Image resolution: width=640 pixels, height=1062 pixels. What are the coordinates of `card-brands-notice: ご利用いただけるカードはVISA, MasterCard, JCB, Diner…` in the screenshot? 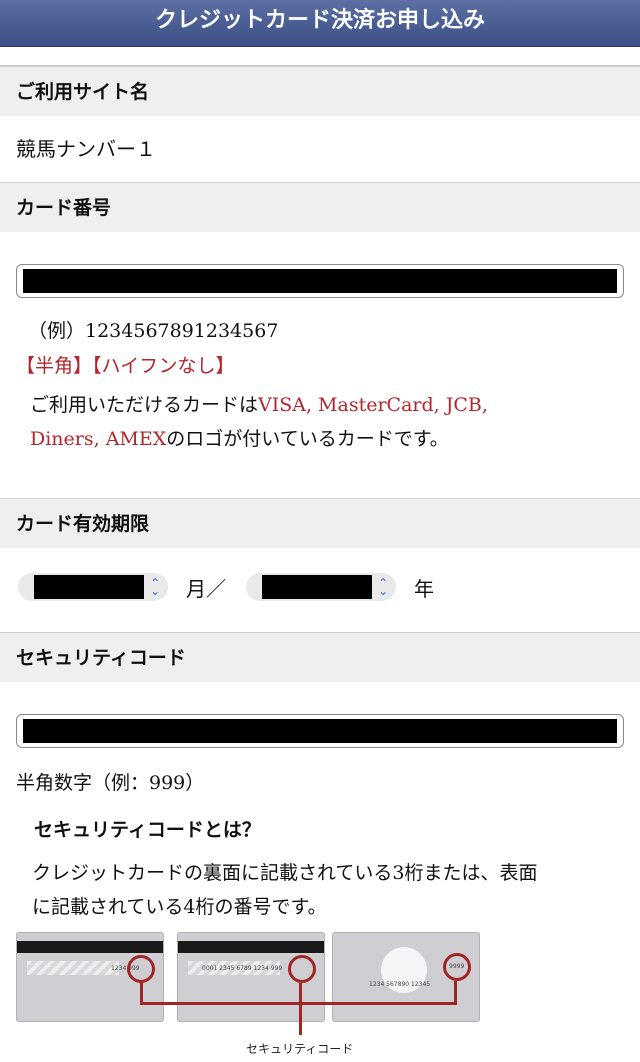 It's located at (320, 422).